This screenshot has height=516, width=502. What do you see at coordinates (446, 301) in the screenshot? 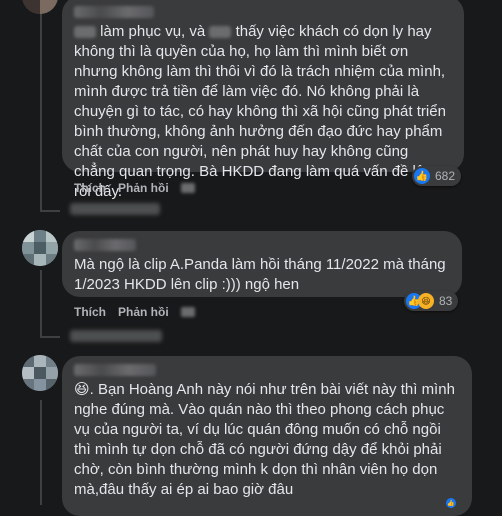
I see `reaction-count: 83` at bounding box center [446, 301].